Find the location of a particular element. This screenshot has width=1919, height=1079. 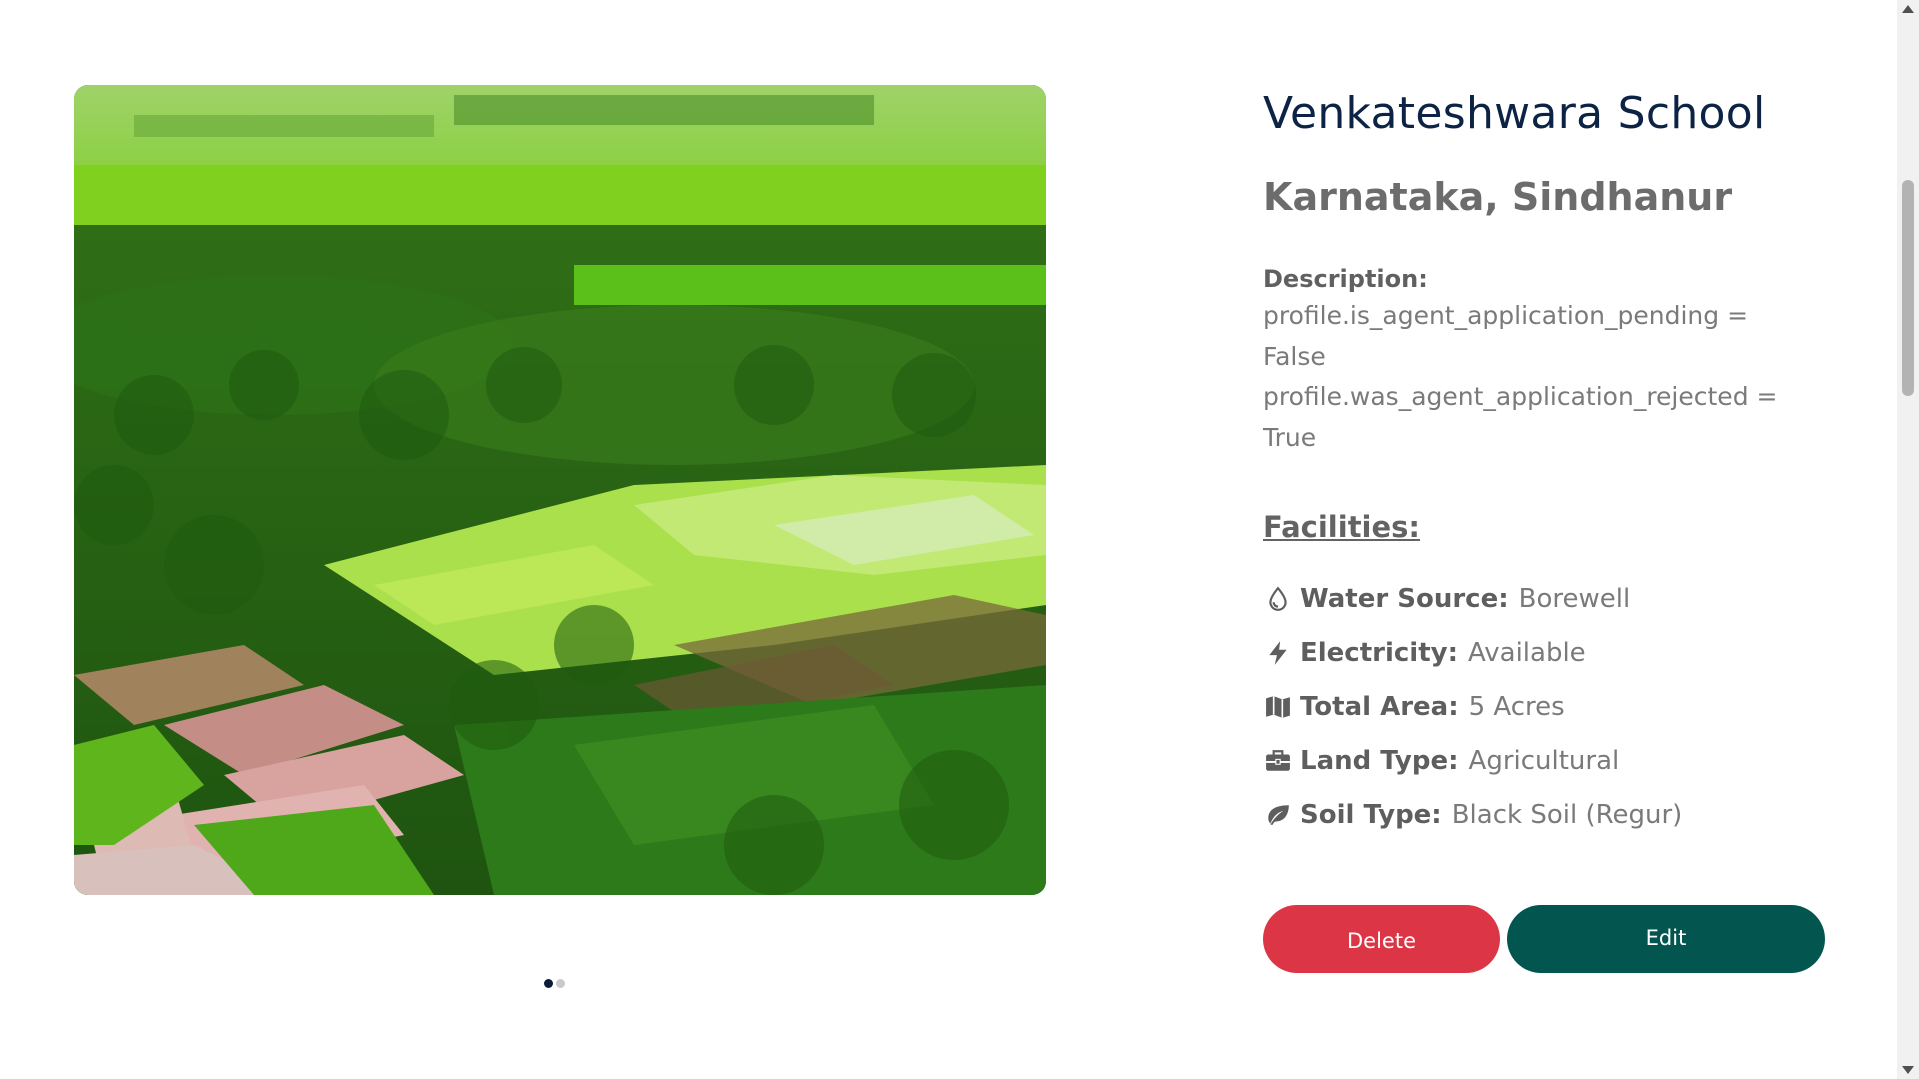

description-line: False is located at coordinates (1294, 356).